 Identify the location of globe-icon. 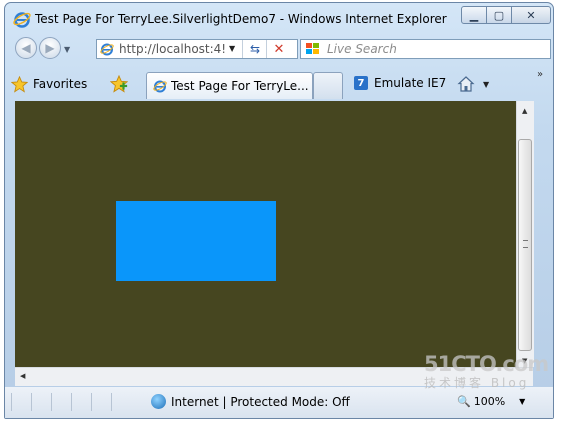
(158, 401).